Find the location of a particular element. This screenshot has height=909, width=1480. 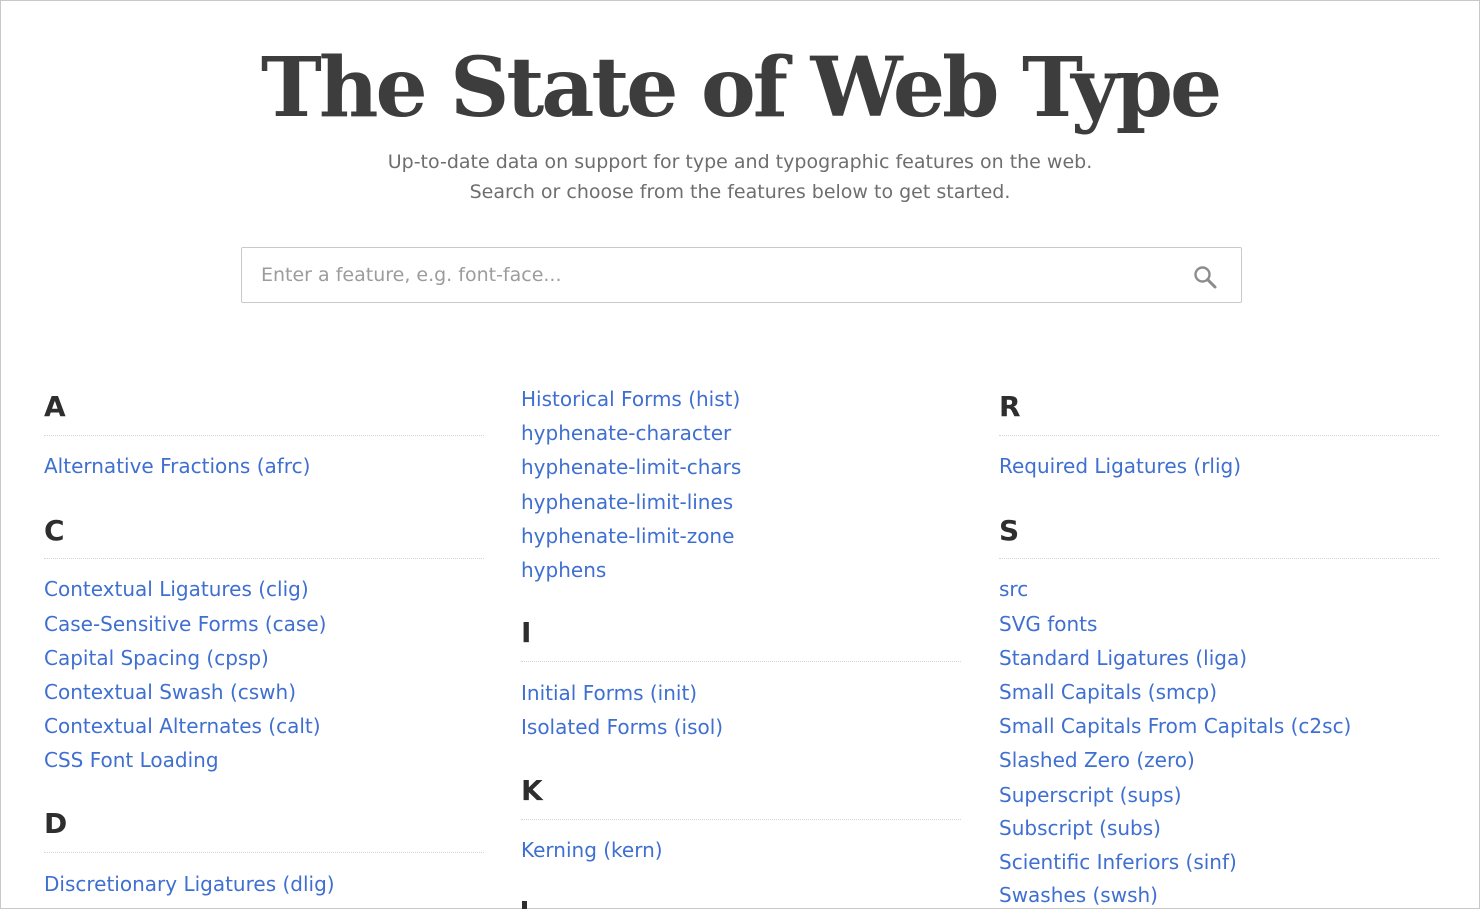

feature-link: Case-Sensitive Forms (case) is located at coordinates (185, 624).